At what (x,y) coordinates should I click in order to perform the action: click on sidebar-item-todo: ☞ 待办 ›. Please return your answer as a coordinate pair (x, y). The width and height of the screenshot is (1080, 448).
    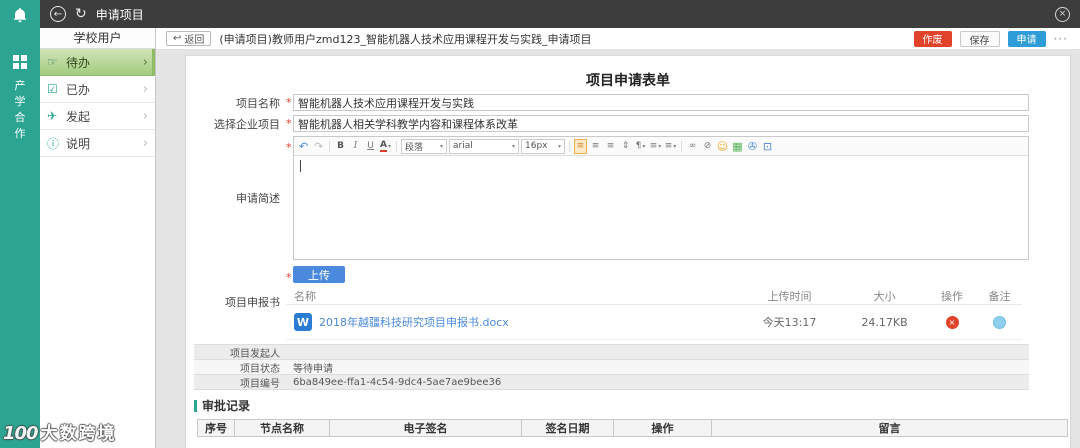
    Looking at the image, I should click on (97, 62).